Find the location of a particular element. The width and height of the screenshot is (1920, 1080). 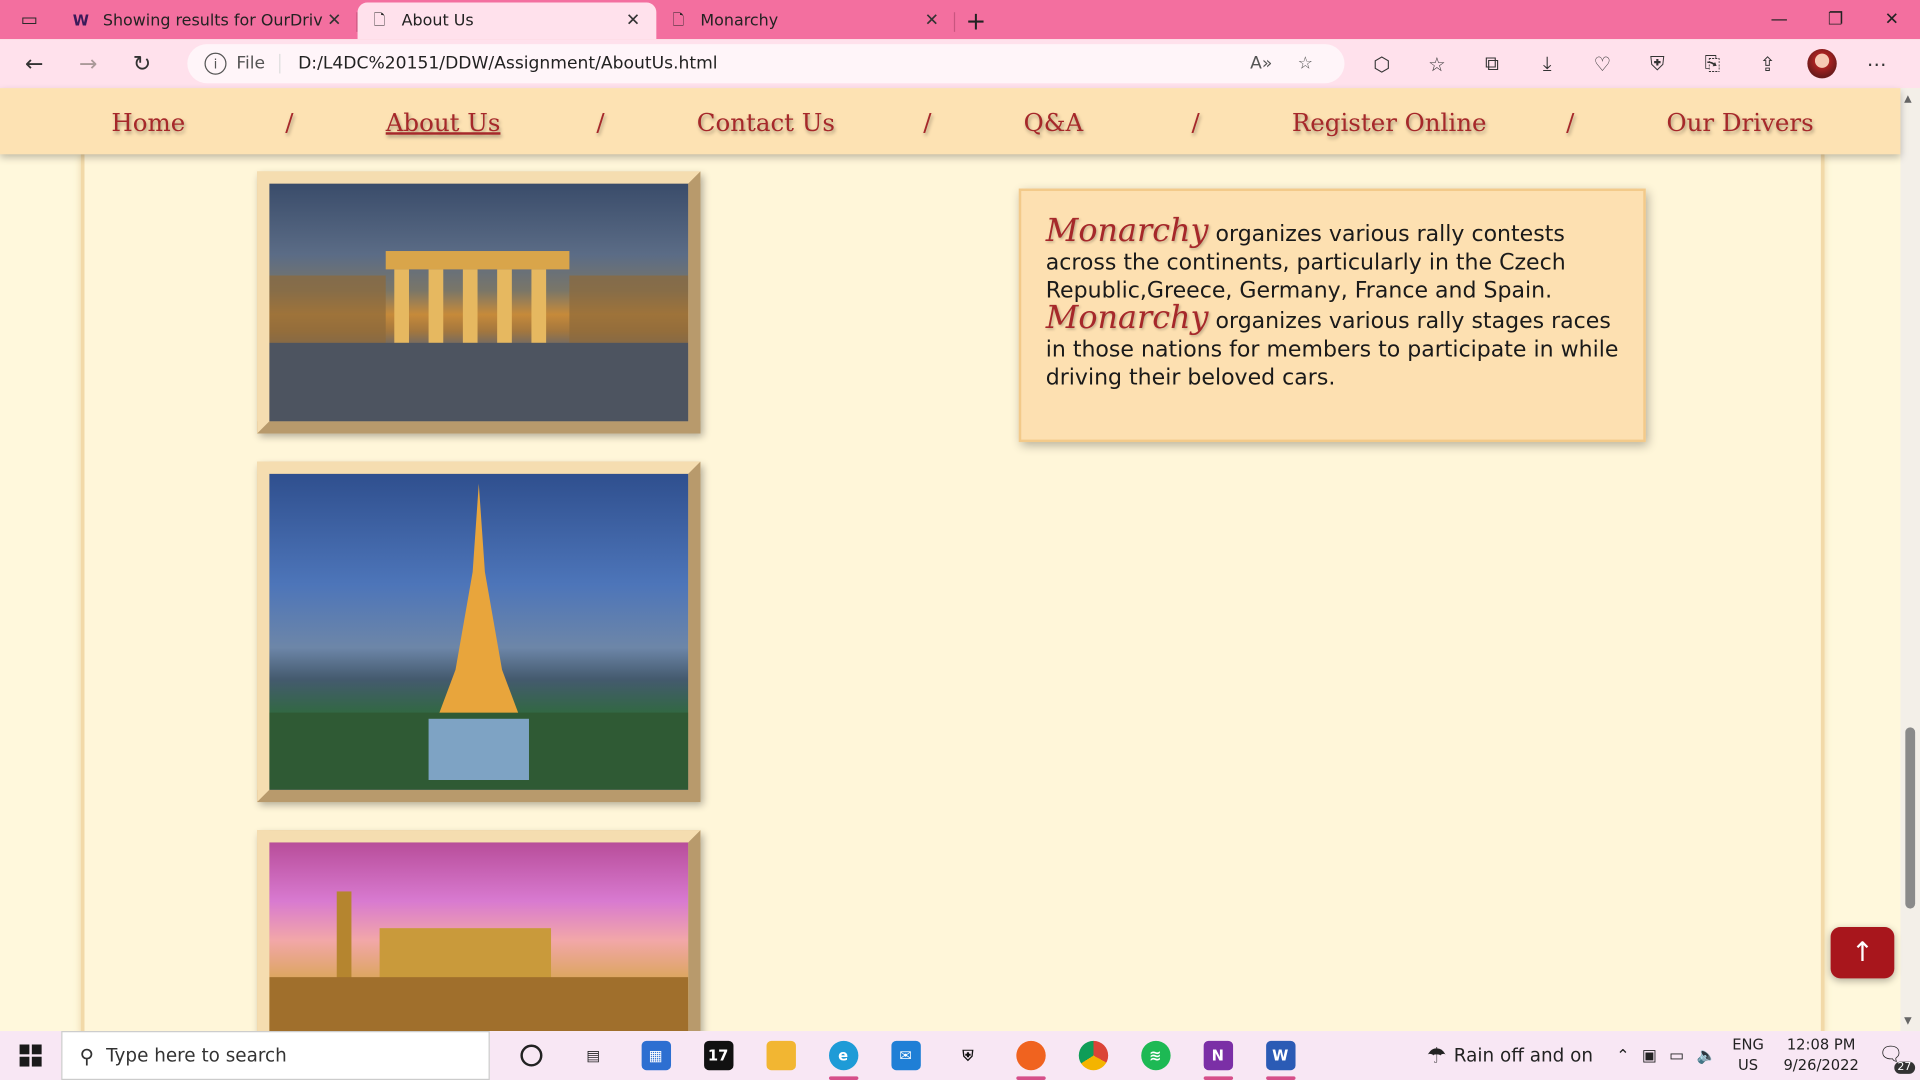

nav-qa: Q&A is located at coordinates (1054, 122).